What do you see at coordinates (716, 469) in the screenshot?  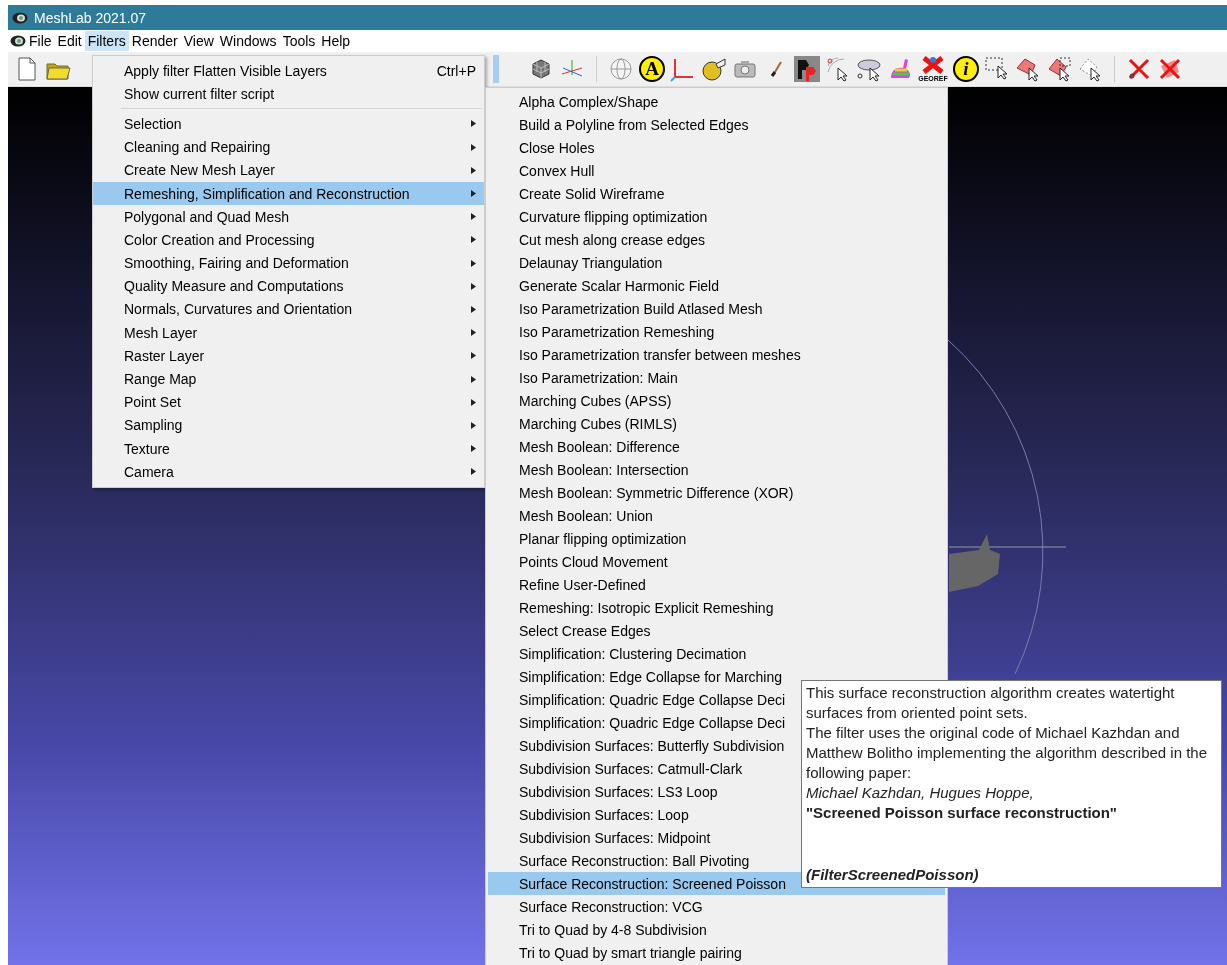 I see `menu-entry: Mesh Boolean: Intersection` at bounding box center [716, 469].